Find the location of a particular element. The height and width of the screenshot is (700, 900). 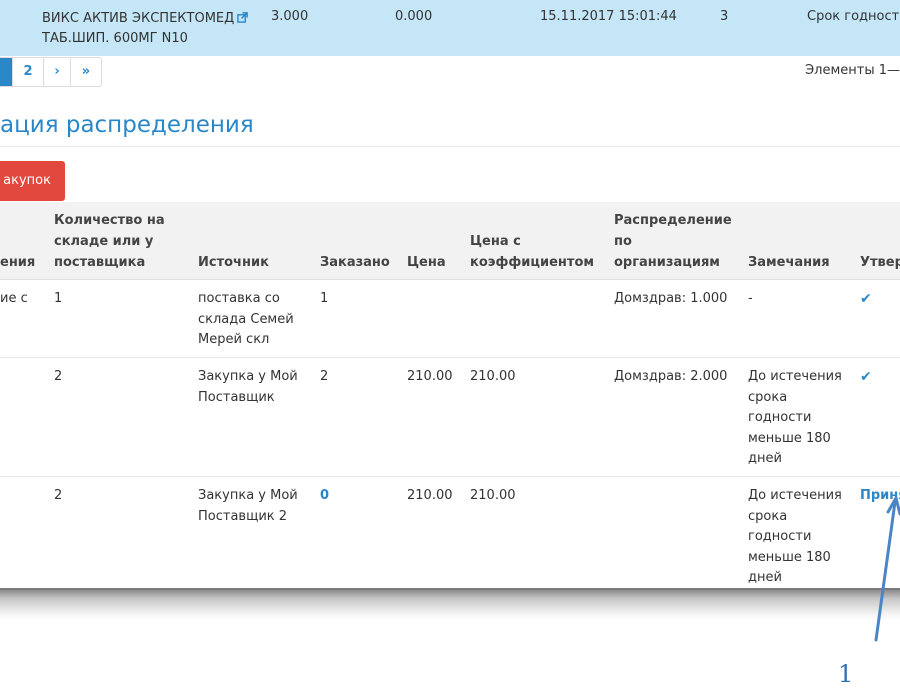

header-distribution-line1: Распределение is located at coordinates (673, 220).